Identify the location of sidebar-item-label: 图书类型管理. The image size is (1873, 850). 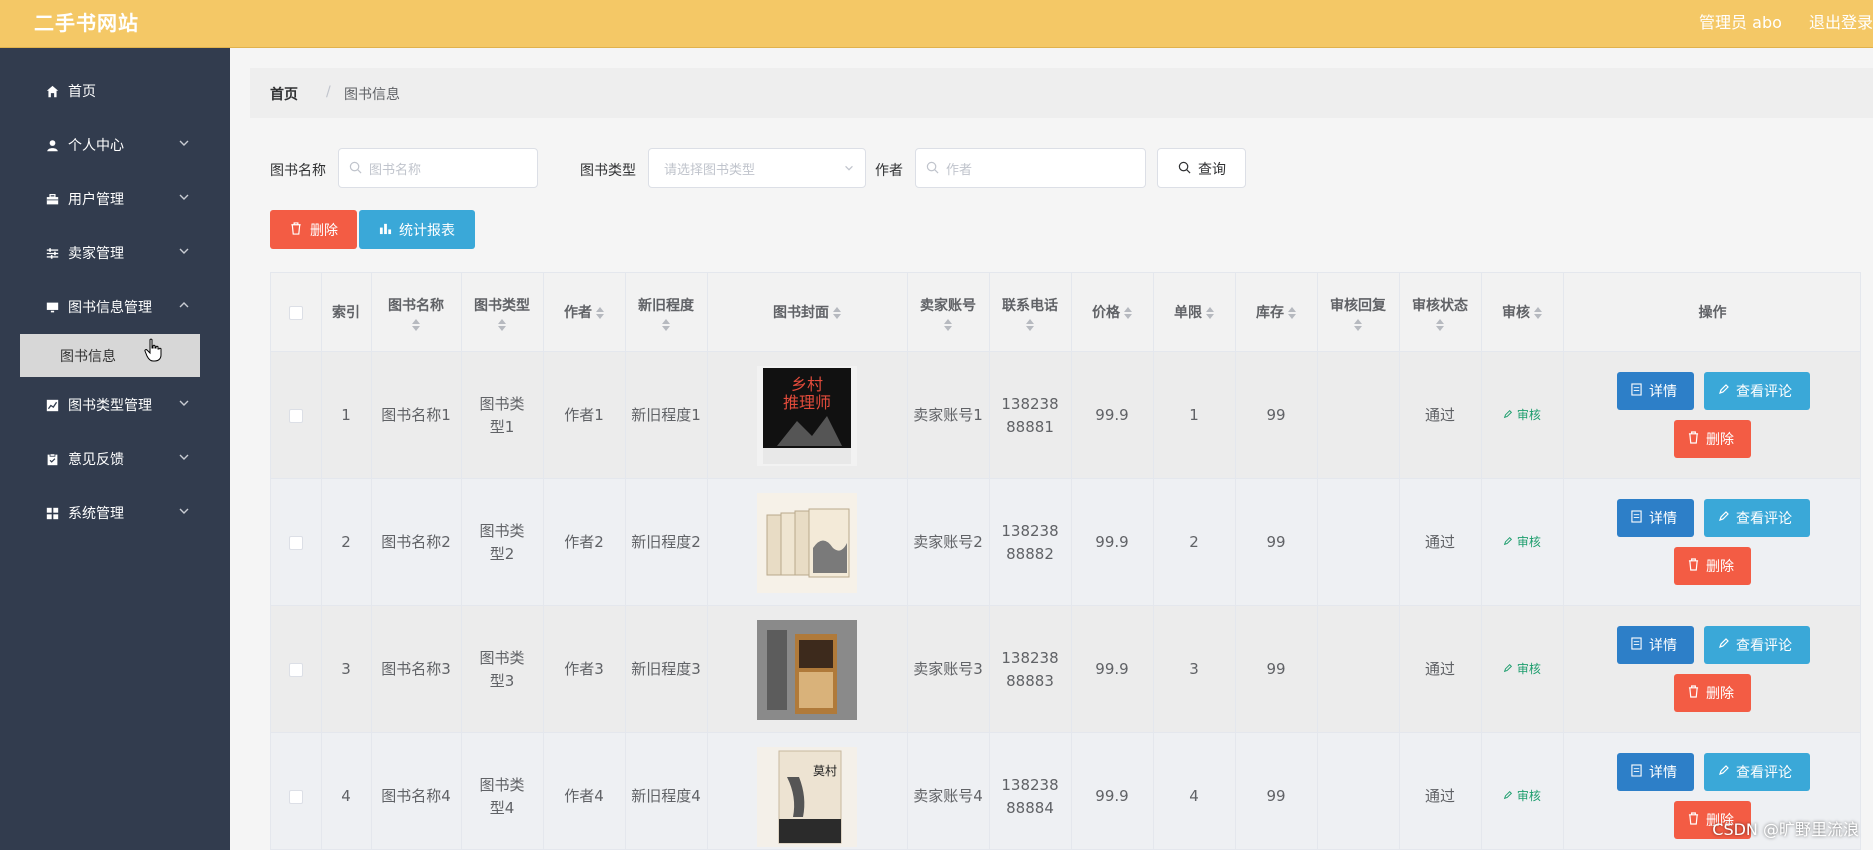
(110, 406).